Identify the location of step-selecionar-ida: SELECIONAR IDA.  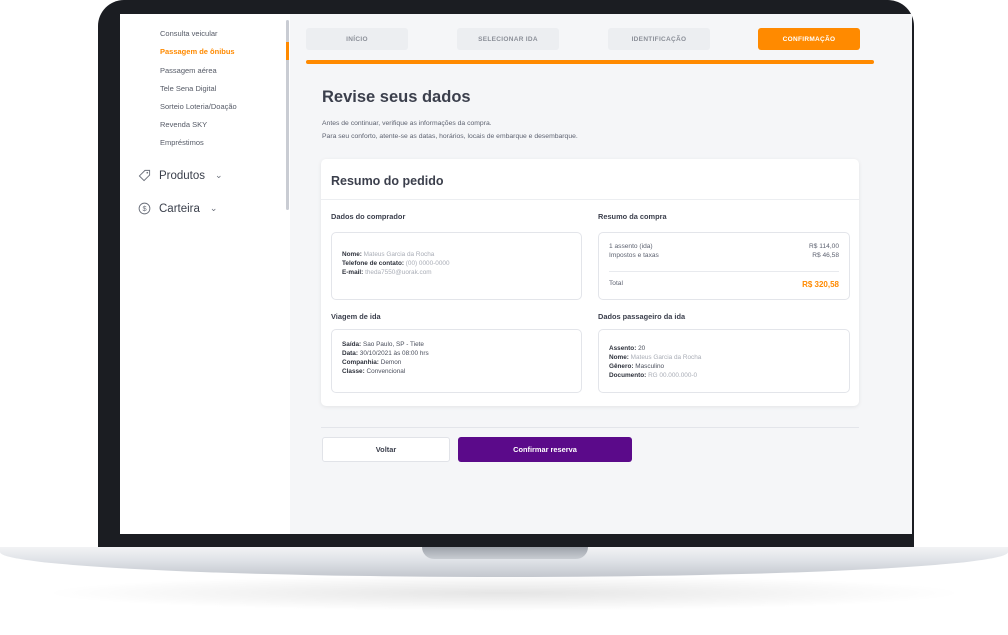
(508, 39).